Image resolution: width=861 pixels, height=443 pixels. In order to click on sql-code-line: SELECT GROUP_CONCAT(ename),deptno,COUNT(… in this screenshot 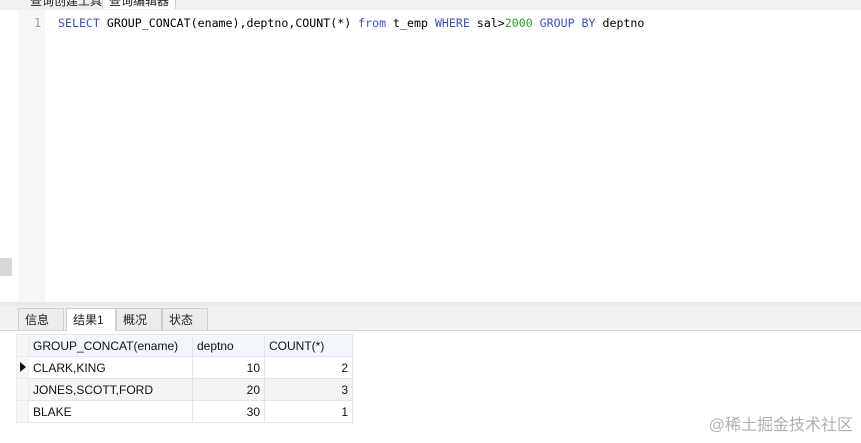, I will do `click(351, 23)`.